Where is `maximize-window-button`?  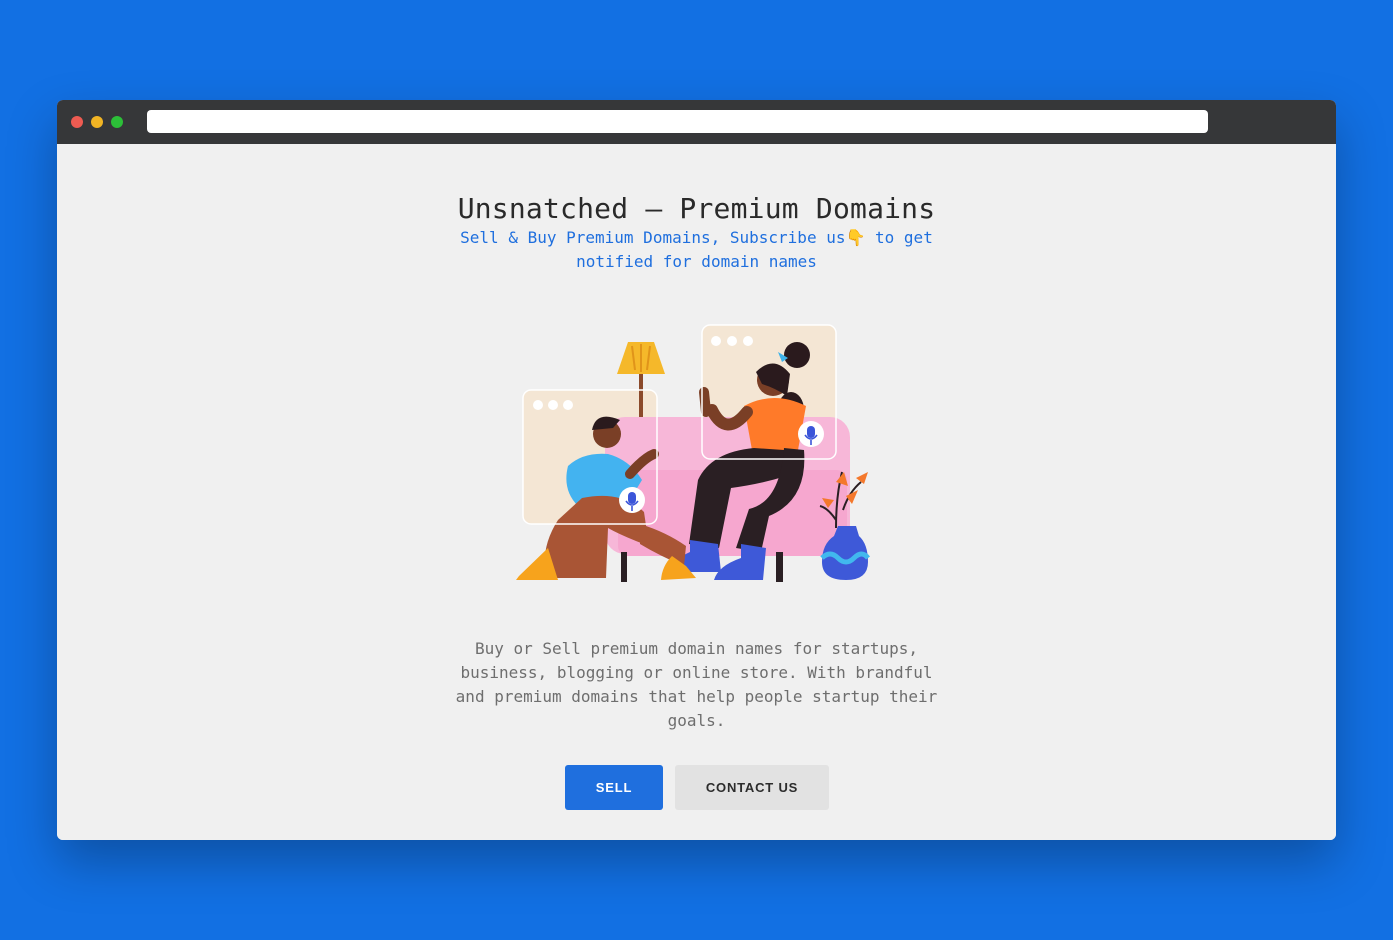
maximize-window-button is located at coordinates (117, 122).